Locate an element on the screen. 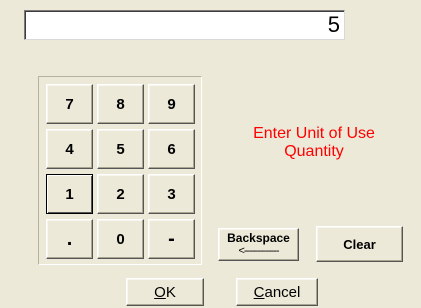 The width and height of the screenshot is (421, 308). backspace-arrow-icon: <------------- is located at coordinates (258, 250).